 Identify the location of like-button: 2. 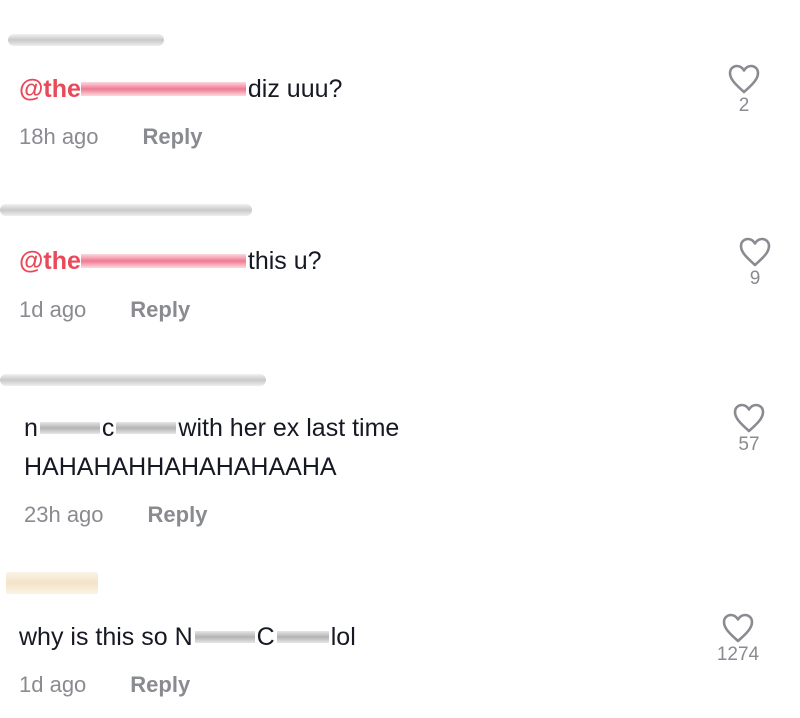
(744, 90).